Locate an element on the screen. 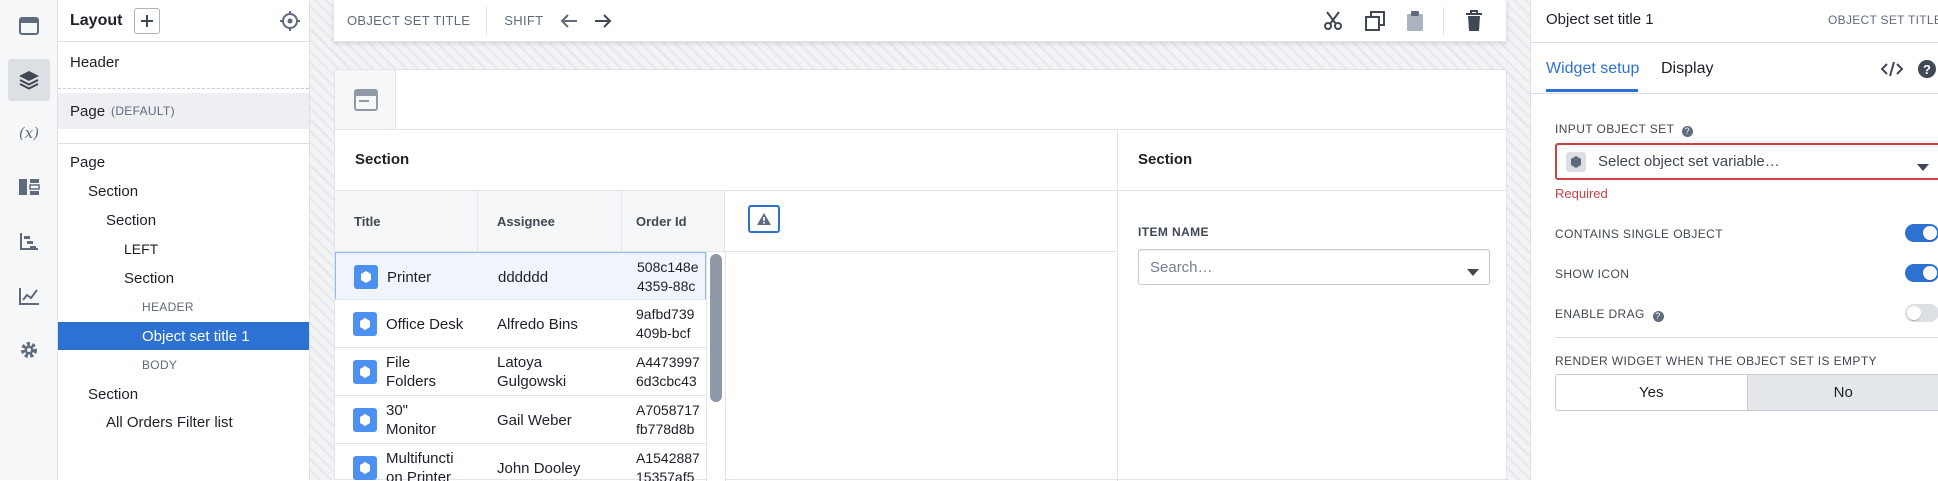 The height and width of the screenshot is (481, 1938). contains-single-object-label: CONTAINS SINGLE OBJECT is located at coordinates (1639, 234).